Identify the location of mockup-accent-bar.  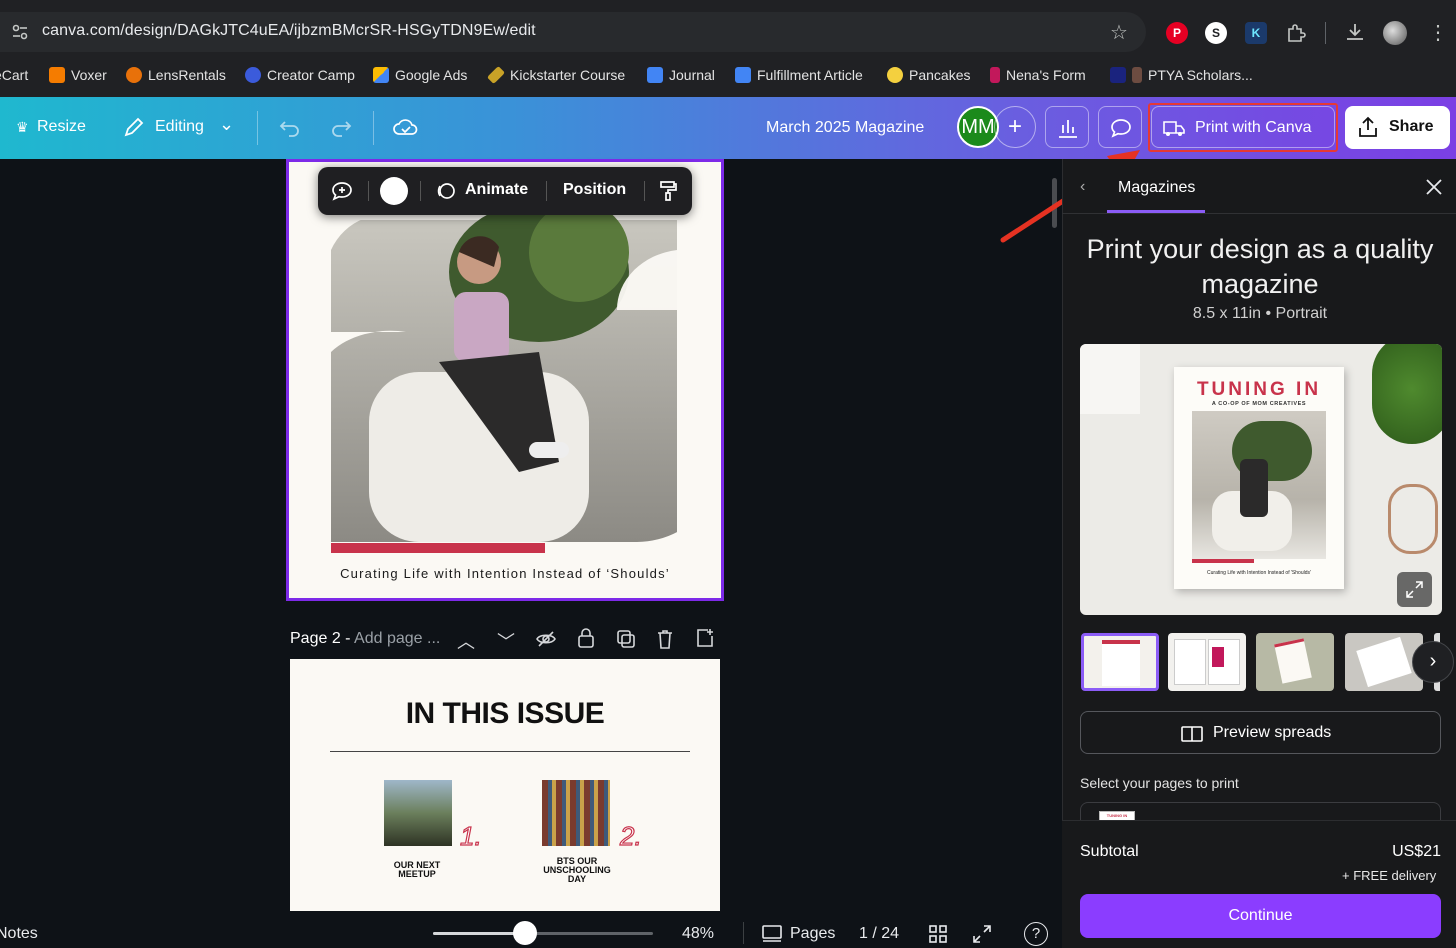
(1223, 561).